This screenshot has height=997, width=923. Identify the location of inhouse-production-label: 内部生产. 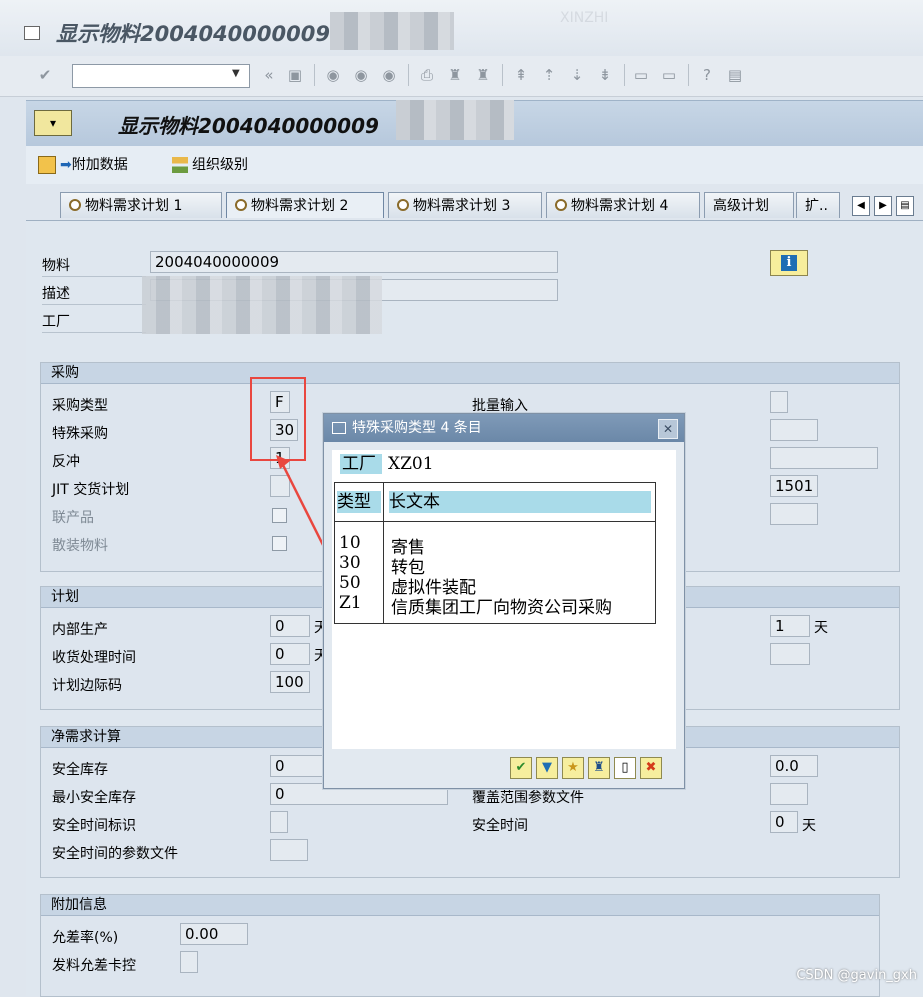
(80, 630).